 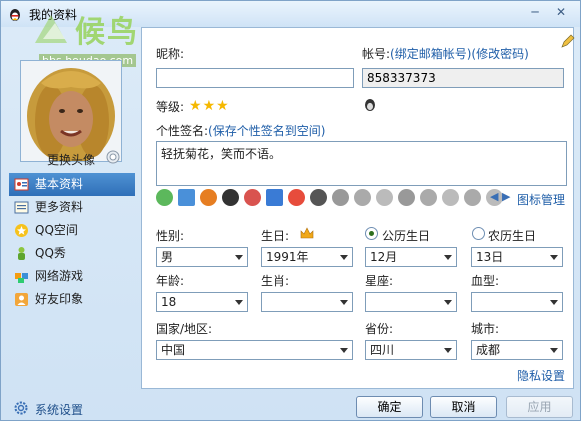 I want to click on level-stars: ★★★, so click(x=209, y=106).